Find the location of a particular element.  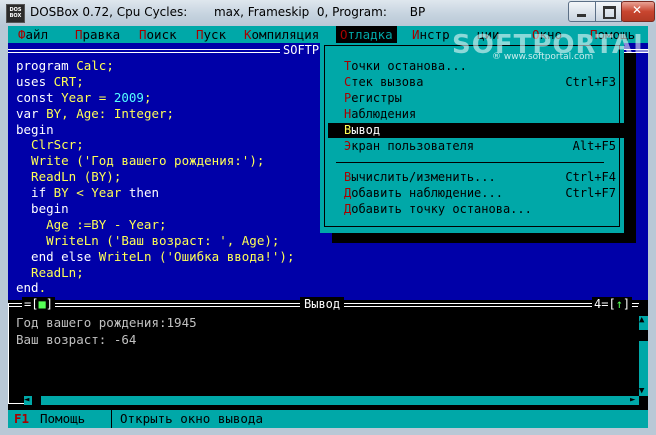

code-line: ReadLn (BY); is located at coordinates (155, 177).